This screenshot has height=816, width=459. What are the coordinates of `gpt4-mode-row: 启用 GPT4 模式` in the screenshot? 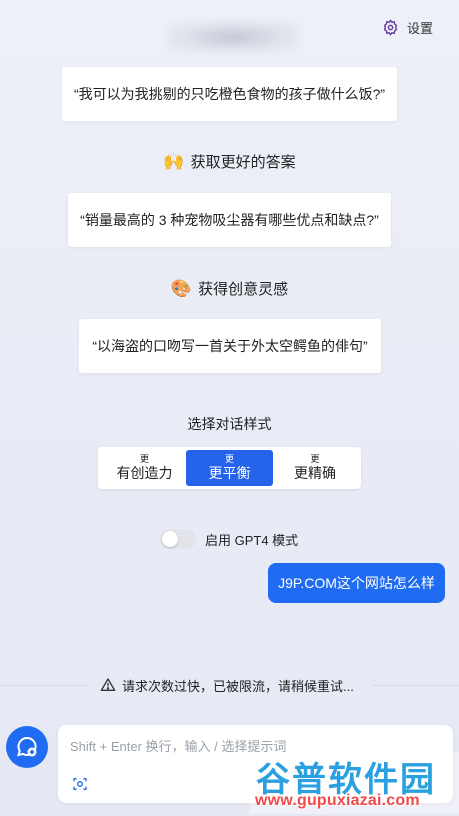 It's located at (229, 539).